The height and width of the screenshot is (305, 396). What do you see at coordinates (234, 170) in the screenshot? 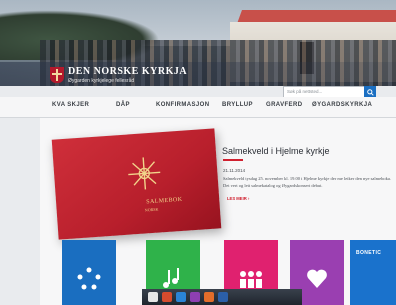
I see `article-date: 21.11.2014` at bounding box center [234, 170].